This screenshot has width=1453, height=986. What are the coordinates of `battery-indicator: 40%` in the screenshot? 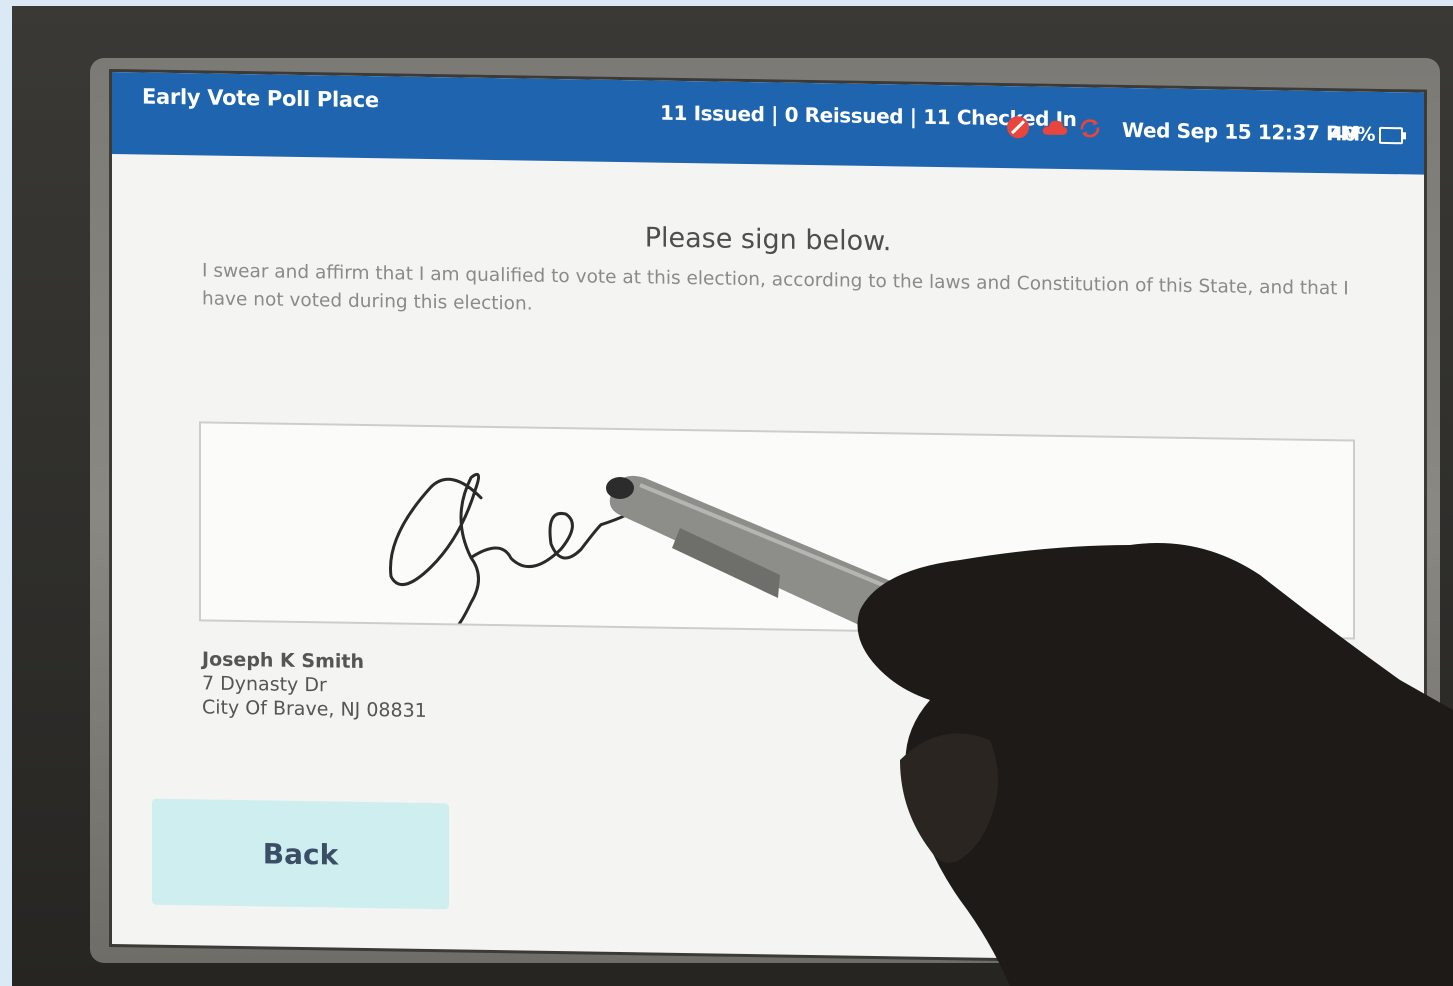 It's located at (1367, 134).